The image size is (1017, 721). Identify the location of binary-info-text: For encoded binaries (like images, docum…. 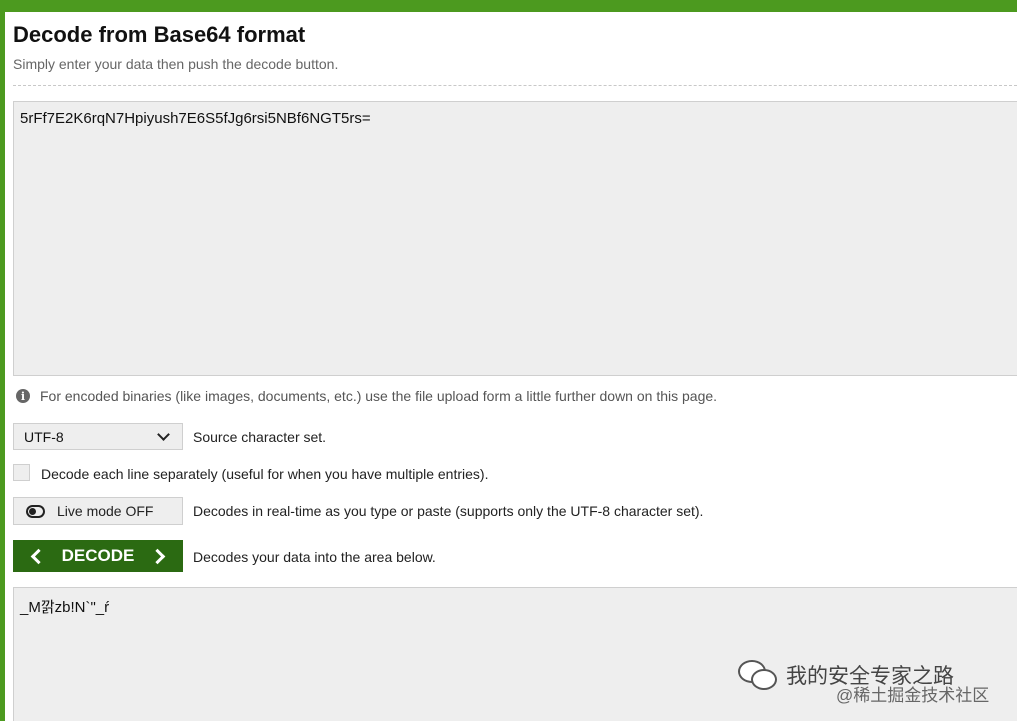
(379, 396).